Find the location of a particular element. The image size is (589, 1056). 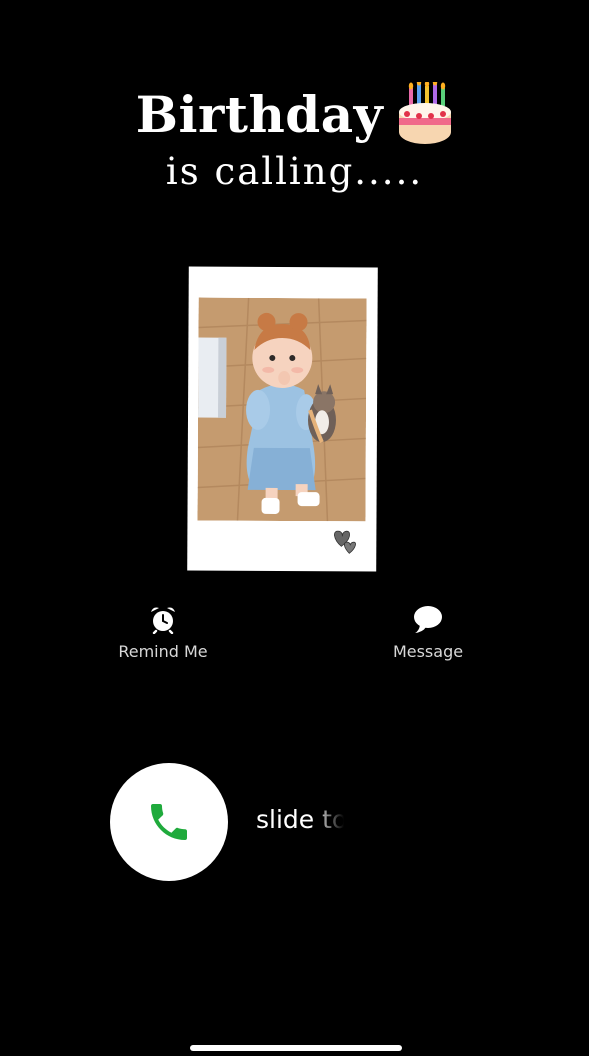

remind-me-label: Remind Me is located at coordinates (163, 651).